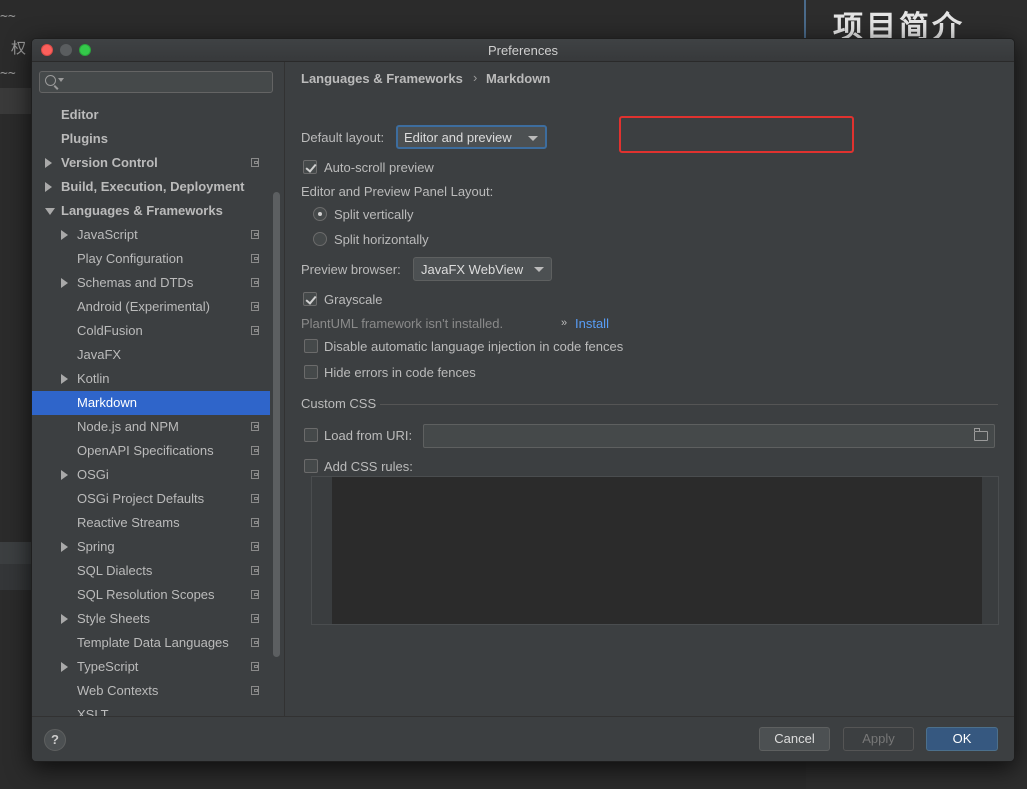  What do you see at coordinates (310, 167) in the screenshot?
I see `auto-scroll-checkbox` at bounding box center [310, 167].